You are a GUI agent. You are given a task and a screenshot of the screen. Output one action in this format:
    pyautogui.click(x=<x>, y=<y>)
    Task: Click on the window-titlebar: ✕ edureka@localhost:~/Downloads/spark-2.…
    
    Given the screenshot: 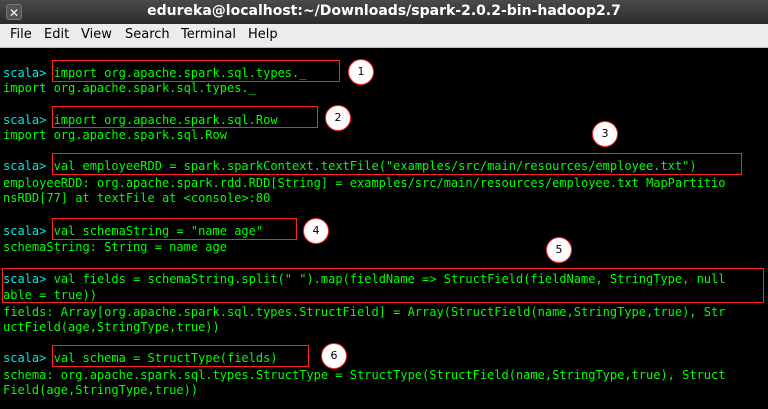 What is the action you would take?
    pyautogui.click(x=384, y=12)
    